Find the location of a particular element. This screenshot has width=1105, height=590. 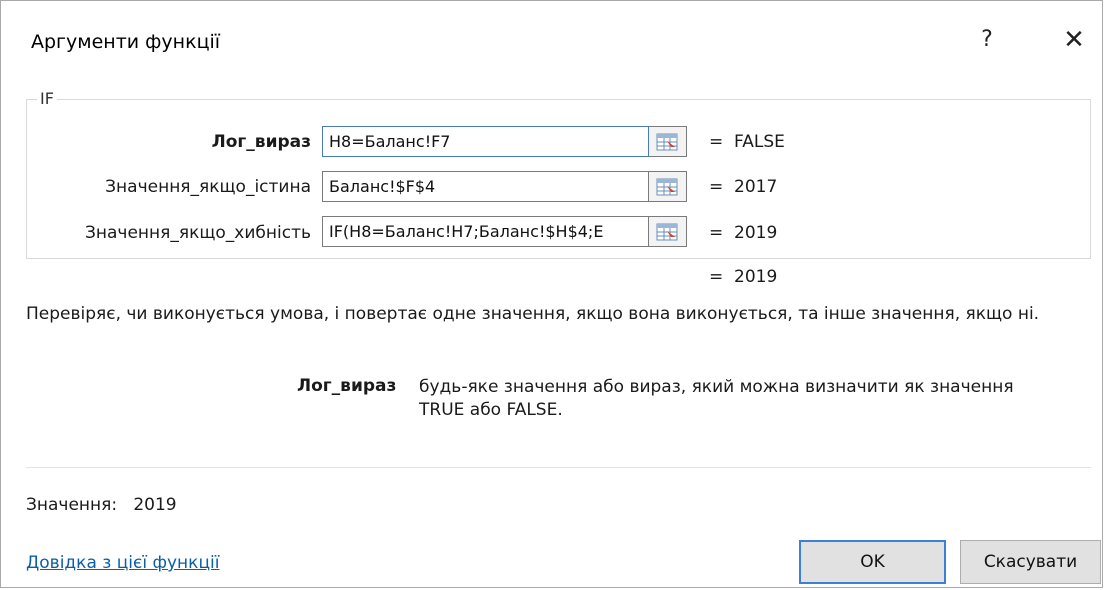

arg-input-value-if-true: Баланс!$F$4 is located at coordinates (485, 186).